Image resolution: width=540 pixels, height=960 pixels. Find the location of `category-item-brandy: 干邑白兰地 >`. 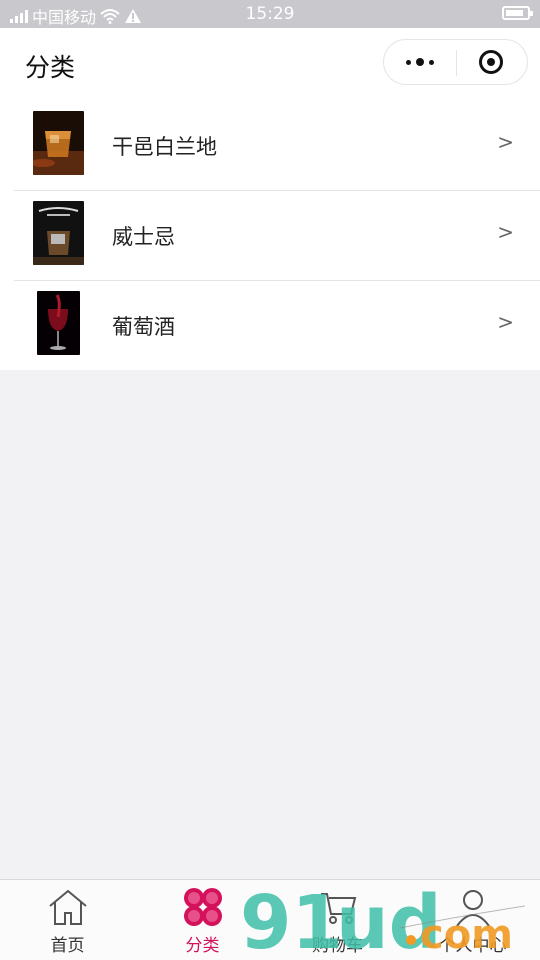

category-item-brandy: 干邑白兰地 > is located at coordinates (270, 145).